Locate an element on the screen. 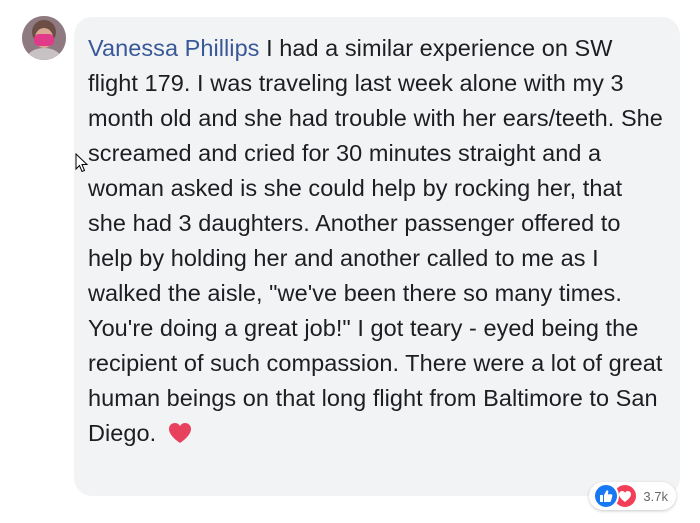  reactions-summary: 3.7k is located at coordinates (632, 496).